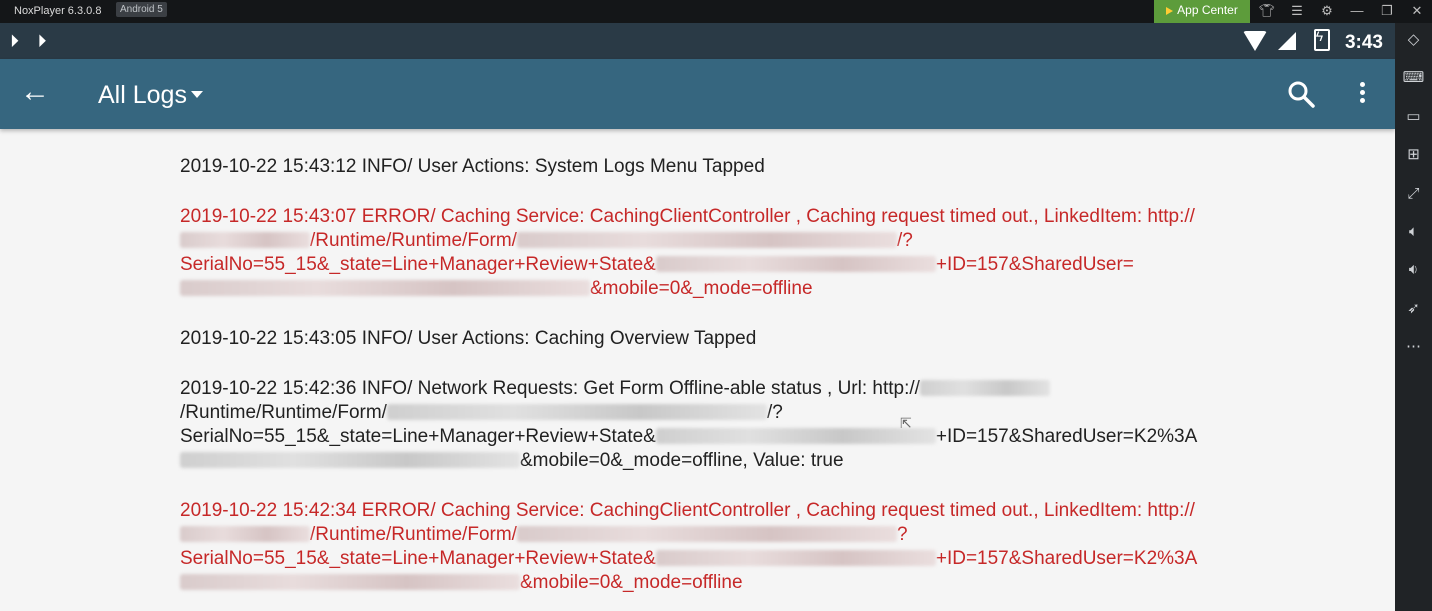  I want to click on overflow-menu-icon, so click(1362, 94).